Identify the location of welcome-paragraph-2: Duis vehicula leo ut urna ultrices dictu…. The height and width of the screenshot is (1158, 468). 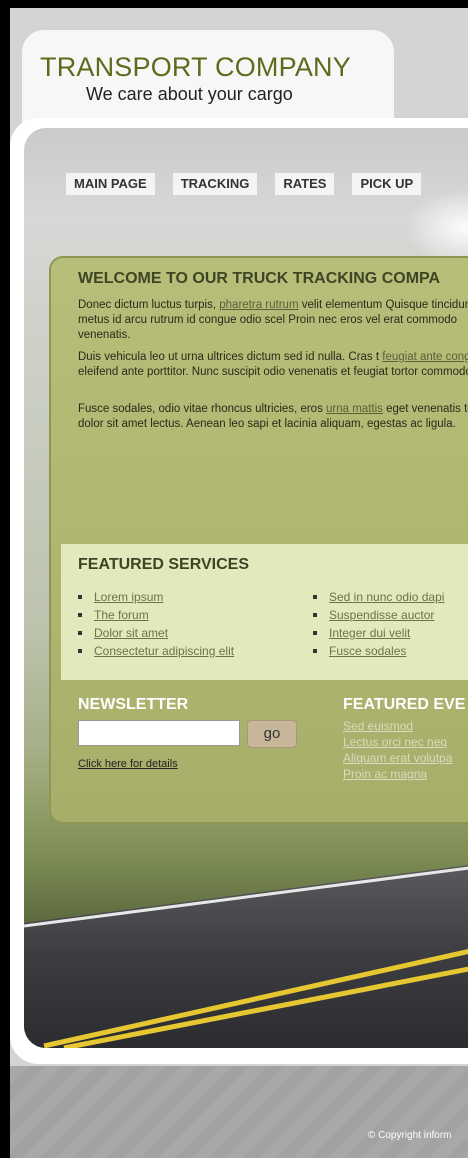
(273, 365).